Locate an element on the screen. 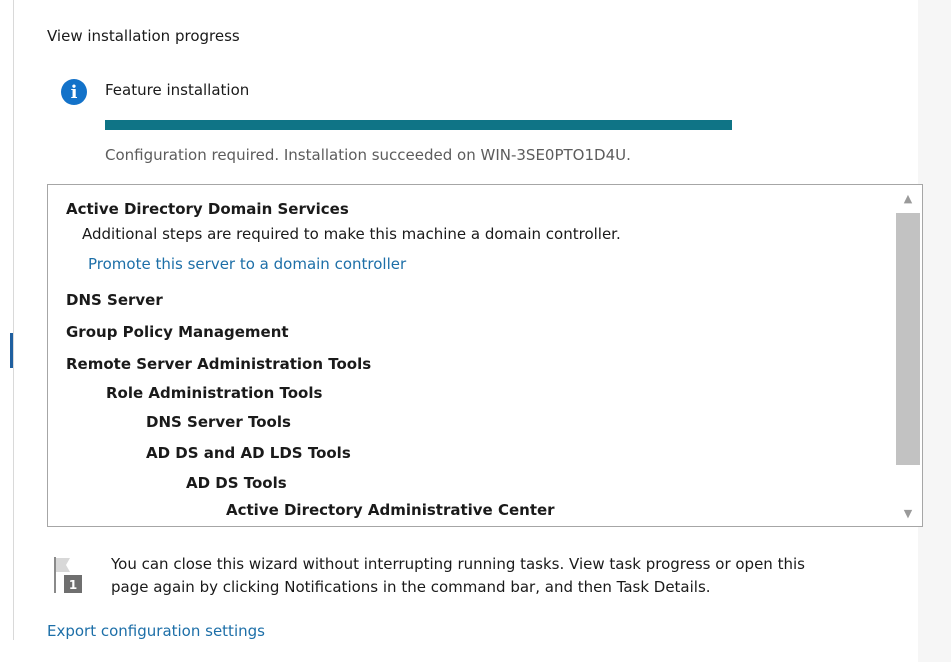 The width and height of the screenshot is (951, 662). result-item-adds-adlds-tools: AD DS and AD LDS Tools is located at coordinates (248, 453).